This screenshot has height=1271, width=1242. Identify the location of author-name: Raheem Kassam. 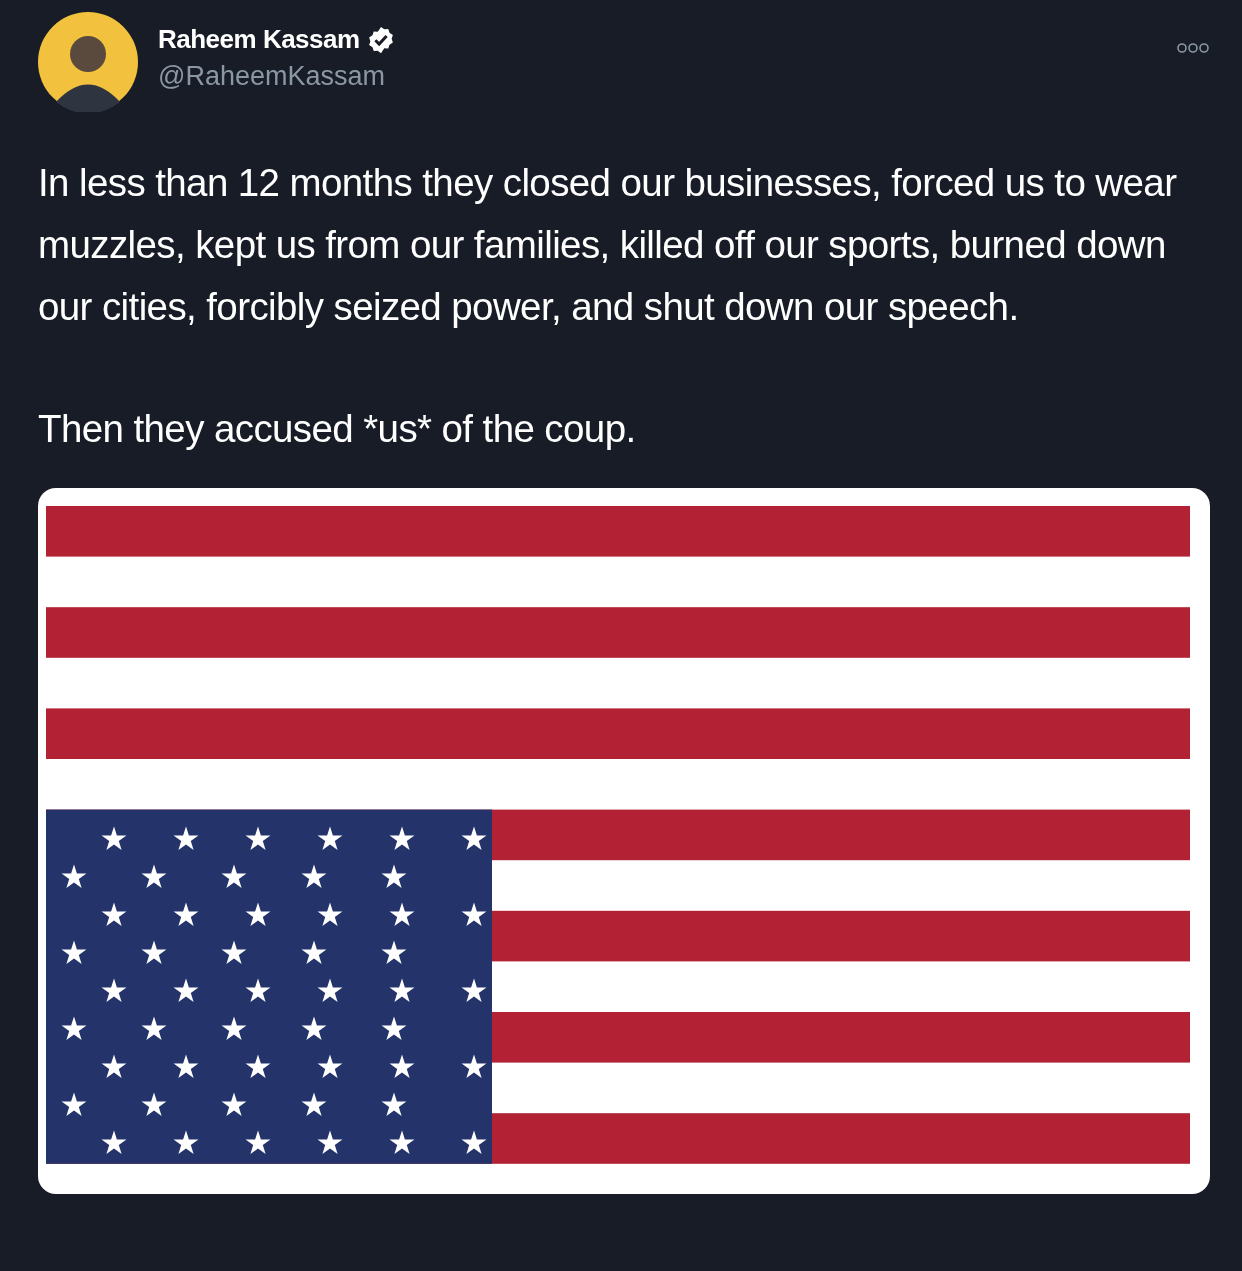
(259, 39).